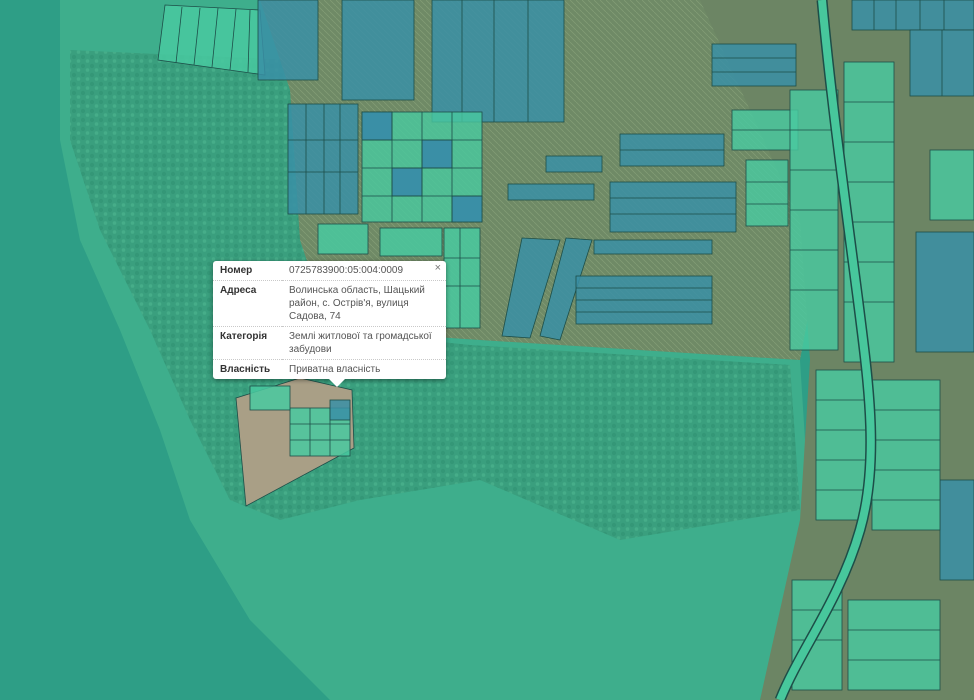  Describe the element at coordinates (364, 343) in the screenshot. I see `row-value-category: Землі житлової та громадської забудови` at that location.